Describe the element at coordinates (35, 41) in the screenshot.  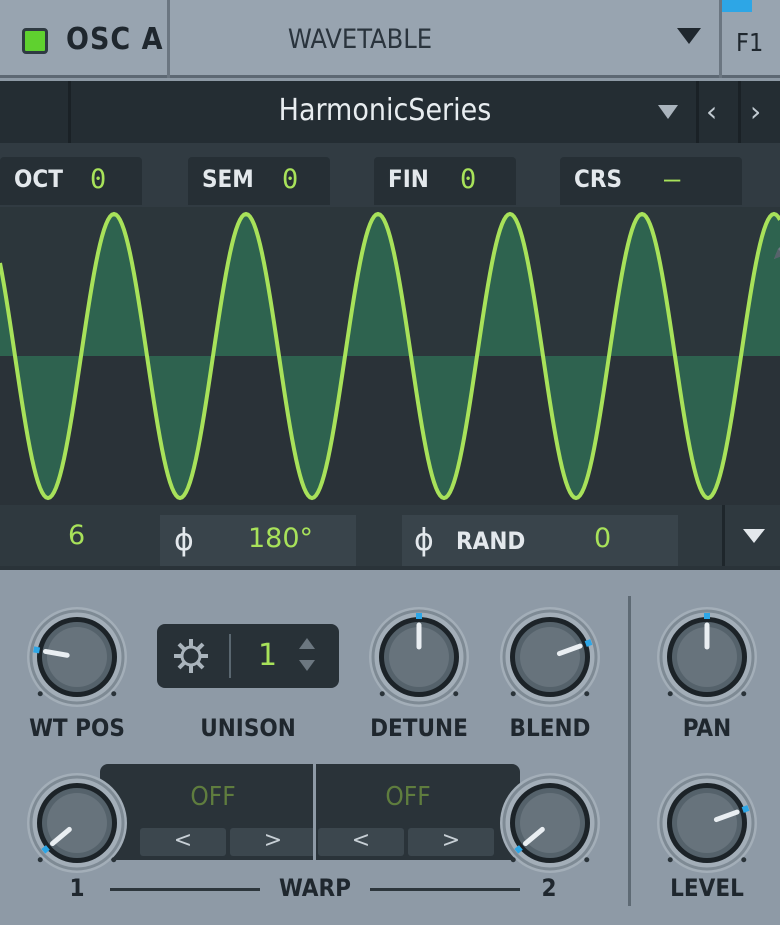
I see `osc-enable-toggle` at that location.